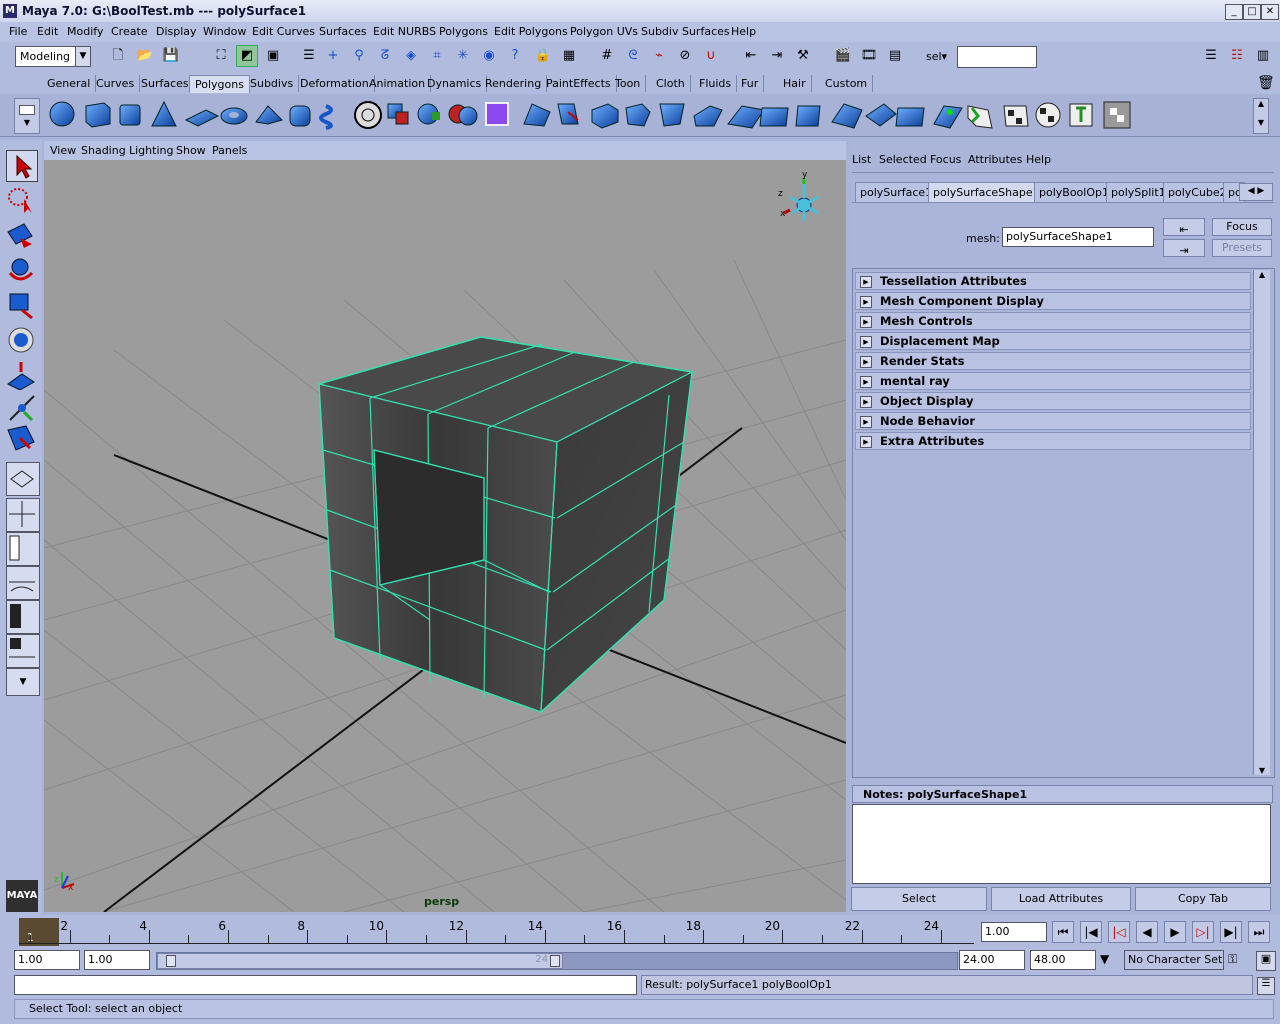 This screenshot has width=1280, height=1024. Describe the element at coordinates (85, 31) in the screenshot. I see `menu-modify: Modify` at that location.